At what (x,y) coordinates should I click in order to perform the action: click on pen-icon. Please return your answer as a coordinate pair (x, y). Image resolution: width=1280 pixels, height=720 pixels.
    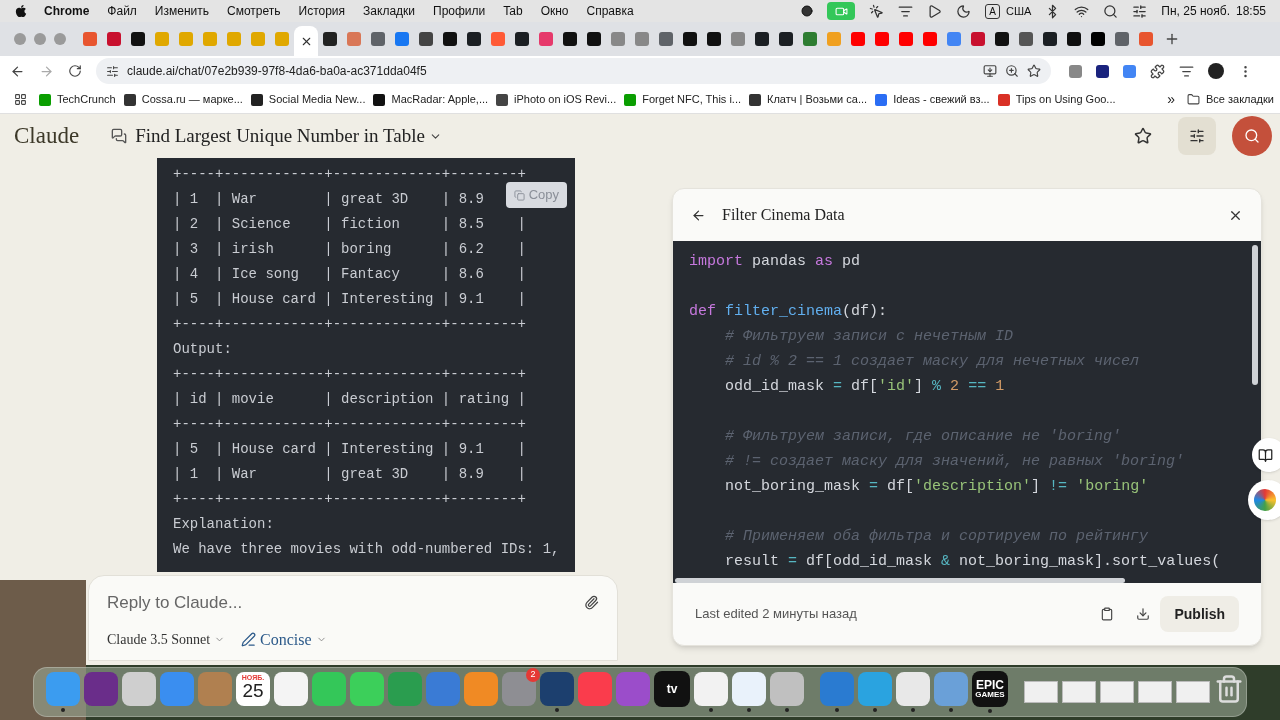
    Looking at the image, I should click on (249, 639).